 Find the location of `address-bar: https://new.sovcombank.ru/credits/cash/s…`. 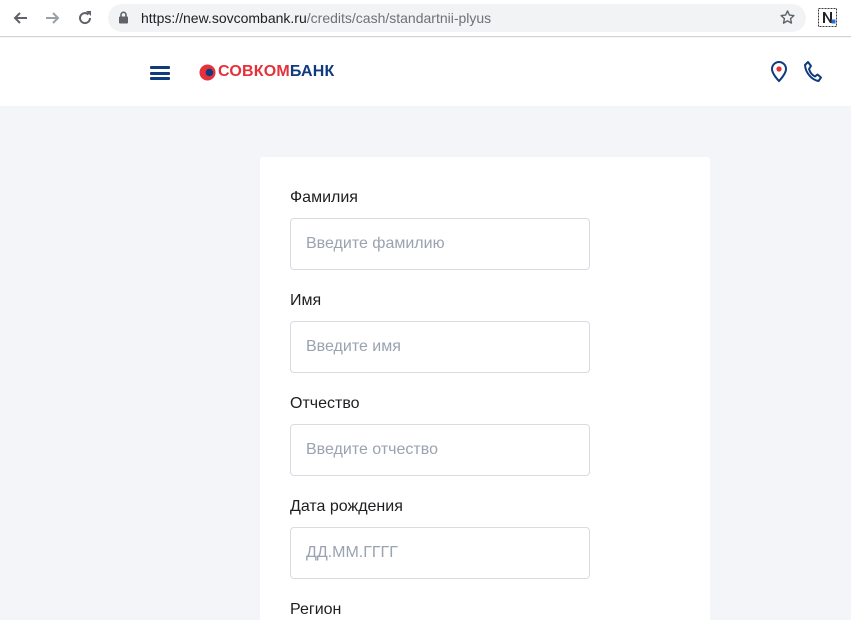

address-bar: https://new.sovcombank.ru/credits/cash/s… is located at coordinates (457, 18).